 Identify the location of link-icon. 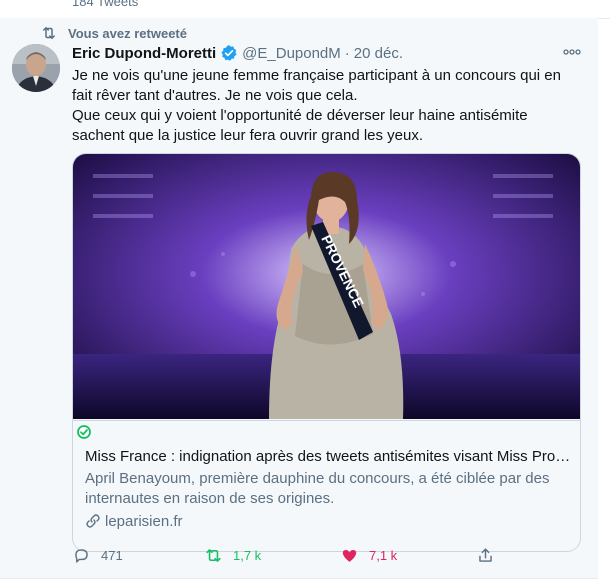
(93, 521).